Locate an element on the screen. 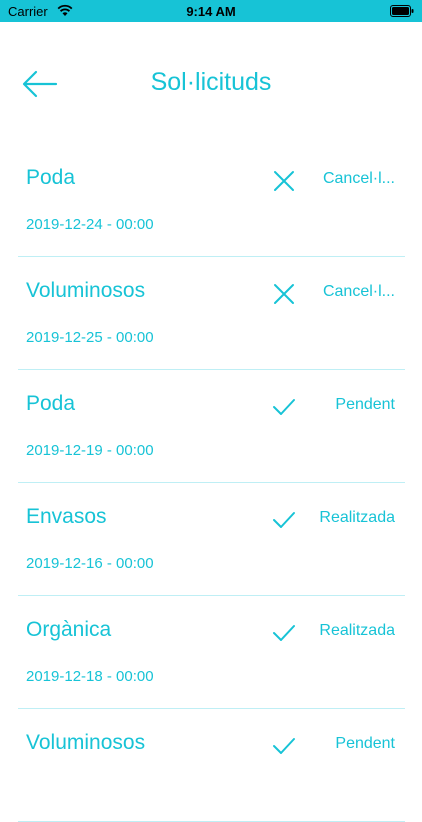 The height and width of the screenshot is (822, 422). clock: 9:14 AM is located at coordinates (211, 11).